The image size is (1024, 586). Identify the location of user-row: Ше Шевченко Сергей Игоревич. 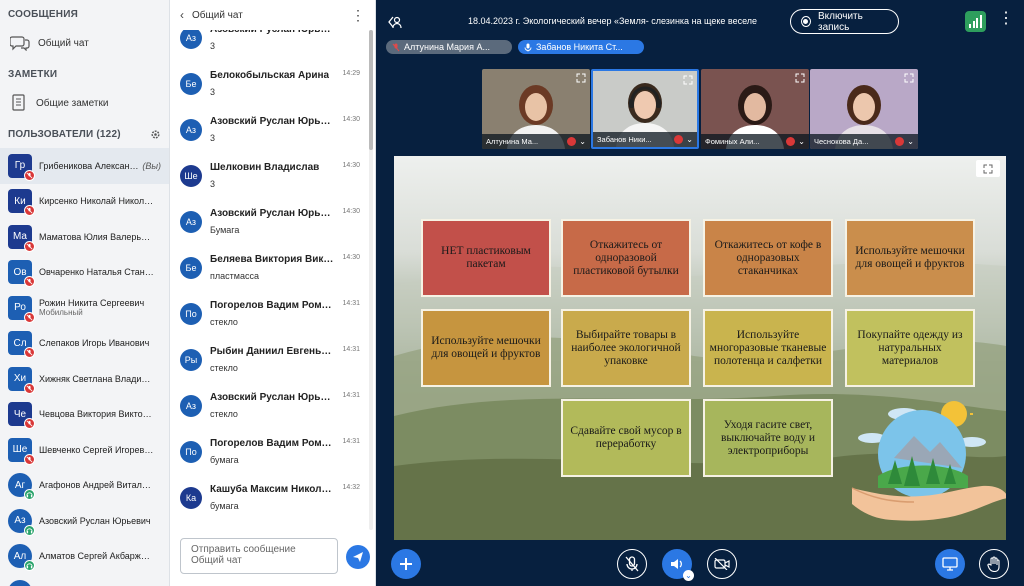
(84, 450).